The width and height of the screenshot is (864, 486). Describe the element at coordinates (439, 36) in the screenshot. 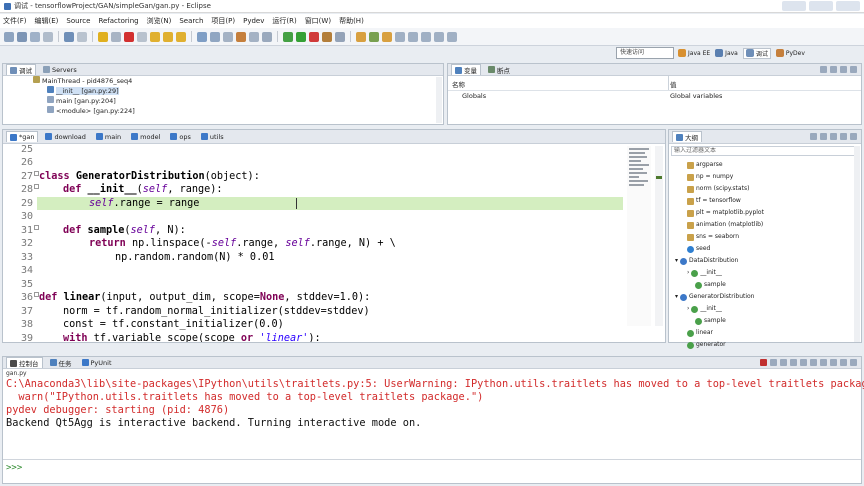

I see `back-icon` at that location.